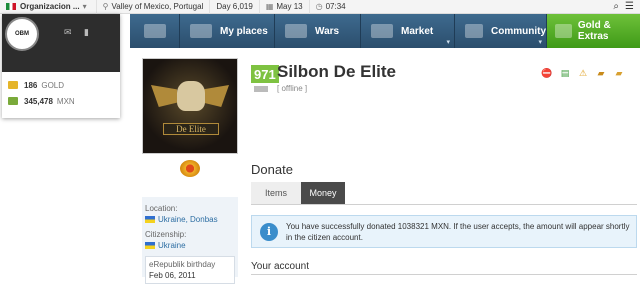 This screenshot has height=284, width=640. Describe the element at coordinates (382, 31) in the screenshot. I see `market-icon` at that location.